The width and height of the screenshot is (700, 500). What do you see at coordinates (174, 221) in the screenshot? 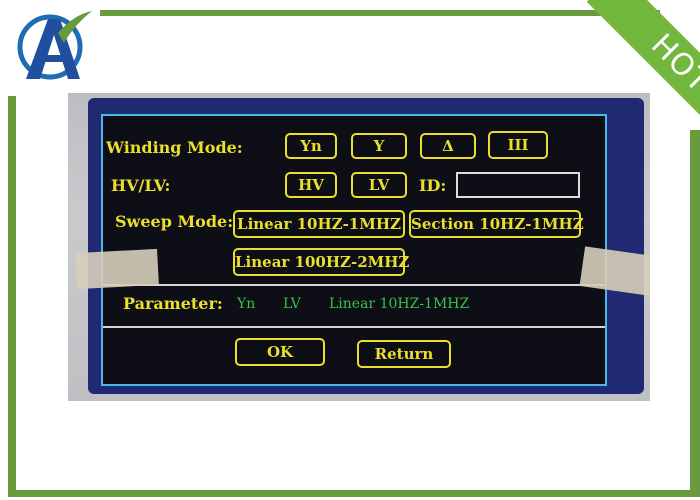
I see `sweep-mode-label: Sweep Mode:` at bounding box center [174, 221].